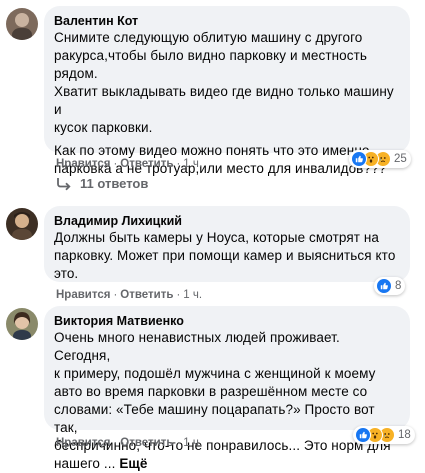  What do you see at coordinates (380, 159) in the screenshot?
I see `reaction-summary: 25` at bounding box center [380, 159].